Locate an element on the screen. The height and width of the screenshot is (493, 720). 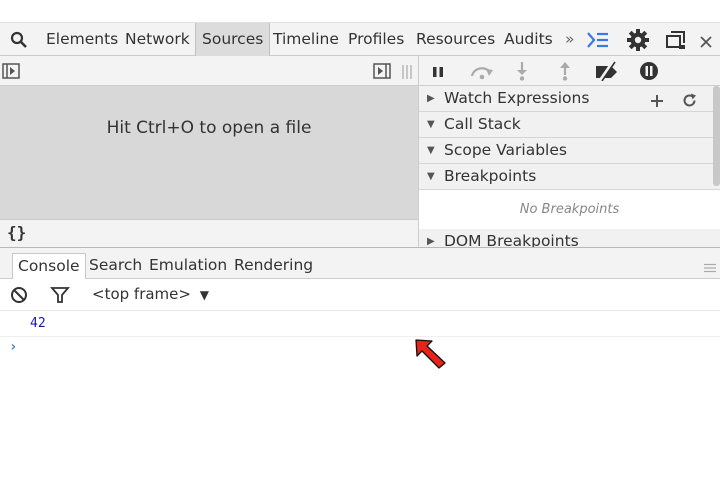
pause-on-exceptions-icon is located at coordinates (649, 73).